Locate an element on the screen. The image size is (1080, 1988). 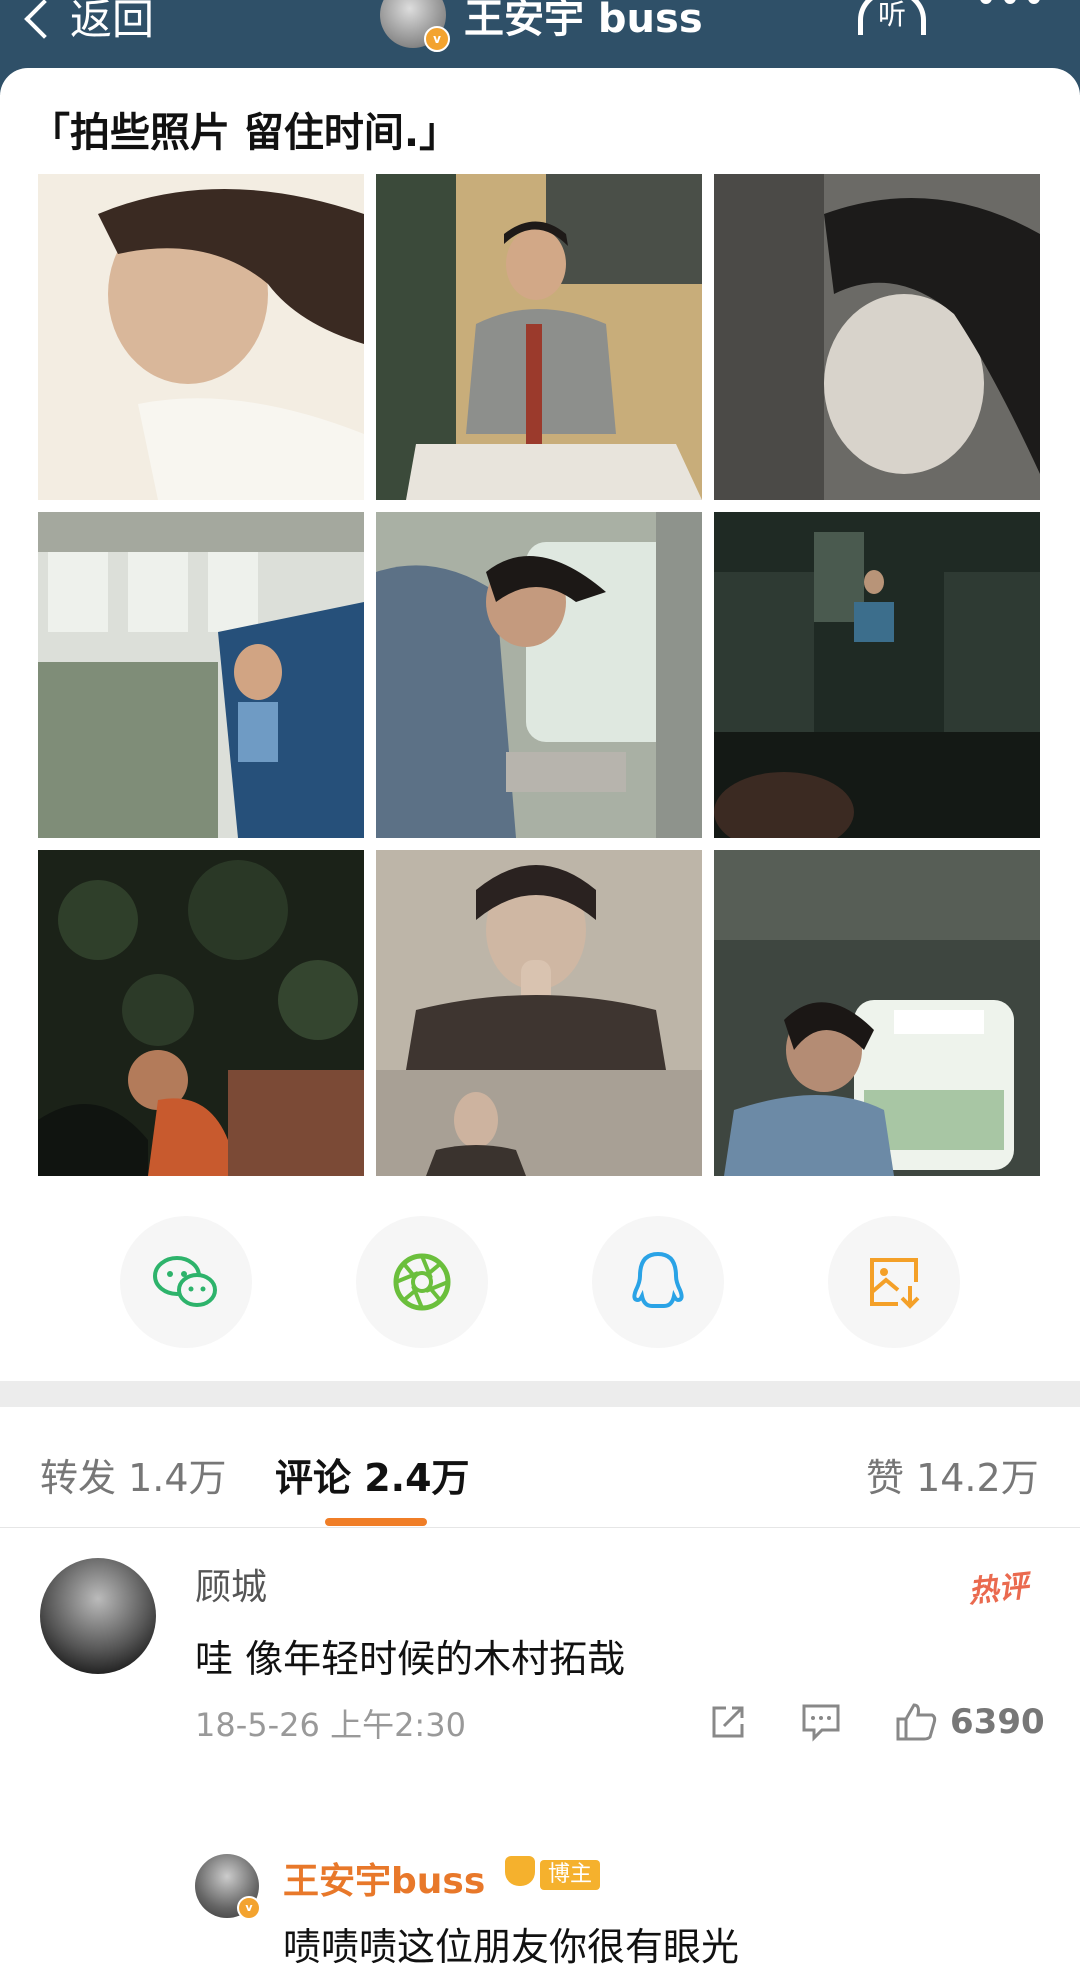
qq-icon is located at coordinates (658, 1279).